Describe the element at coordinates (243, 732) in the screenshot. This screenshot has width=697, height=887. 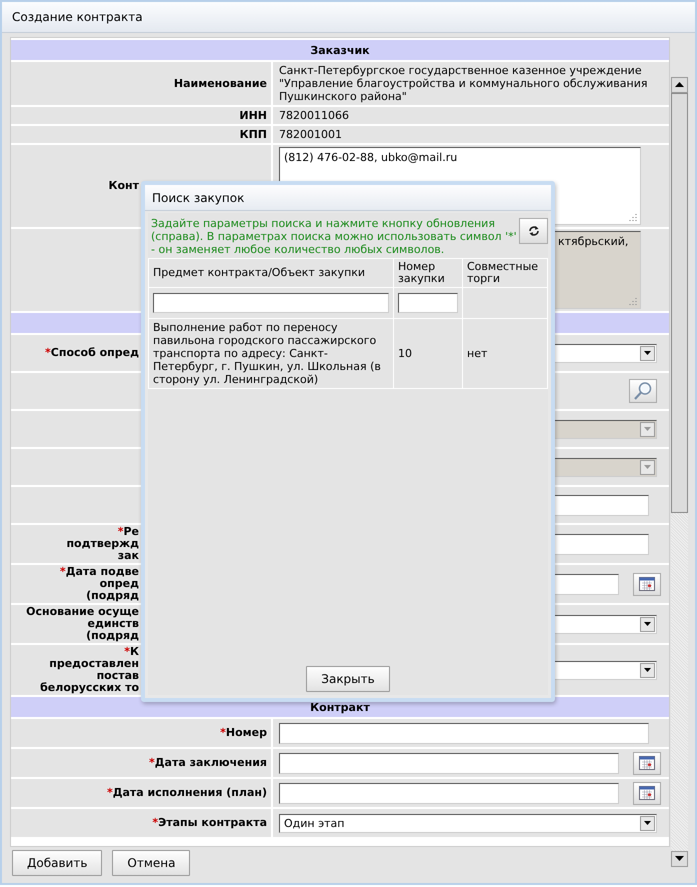
I see `field-label: *Номер` at that location.